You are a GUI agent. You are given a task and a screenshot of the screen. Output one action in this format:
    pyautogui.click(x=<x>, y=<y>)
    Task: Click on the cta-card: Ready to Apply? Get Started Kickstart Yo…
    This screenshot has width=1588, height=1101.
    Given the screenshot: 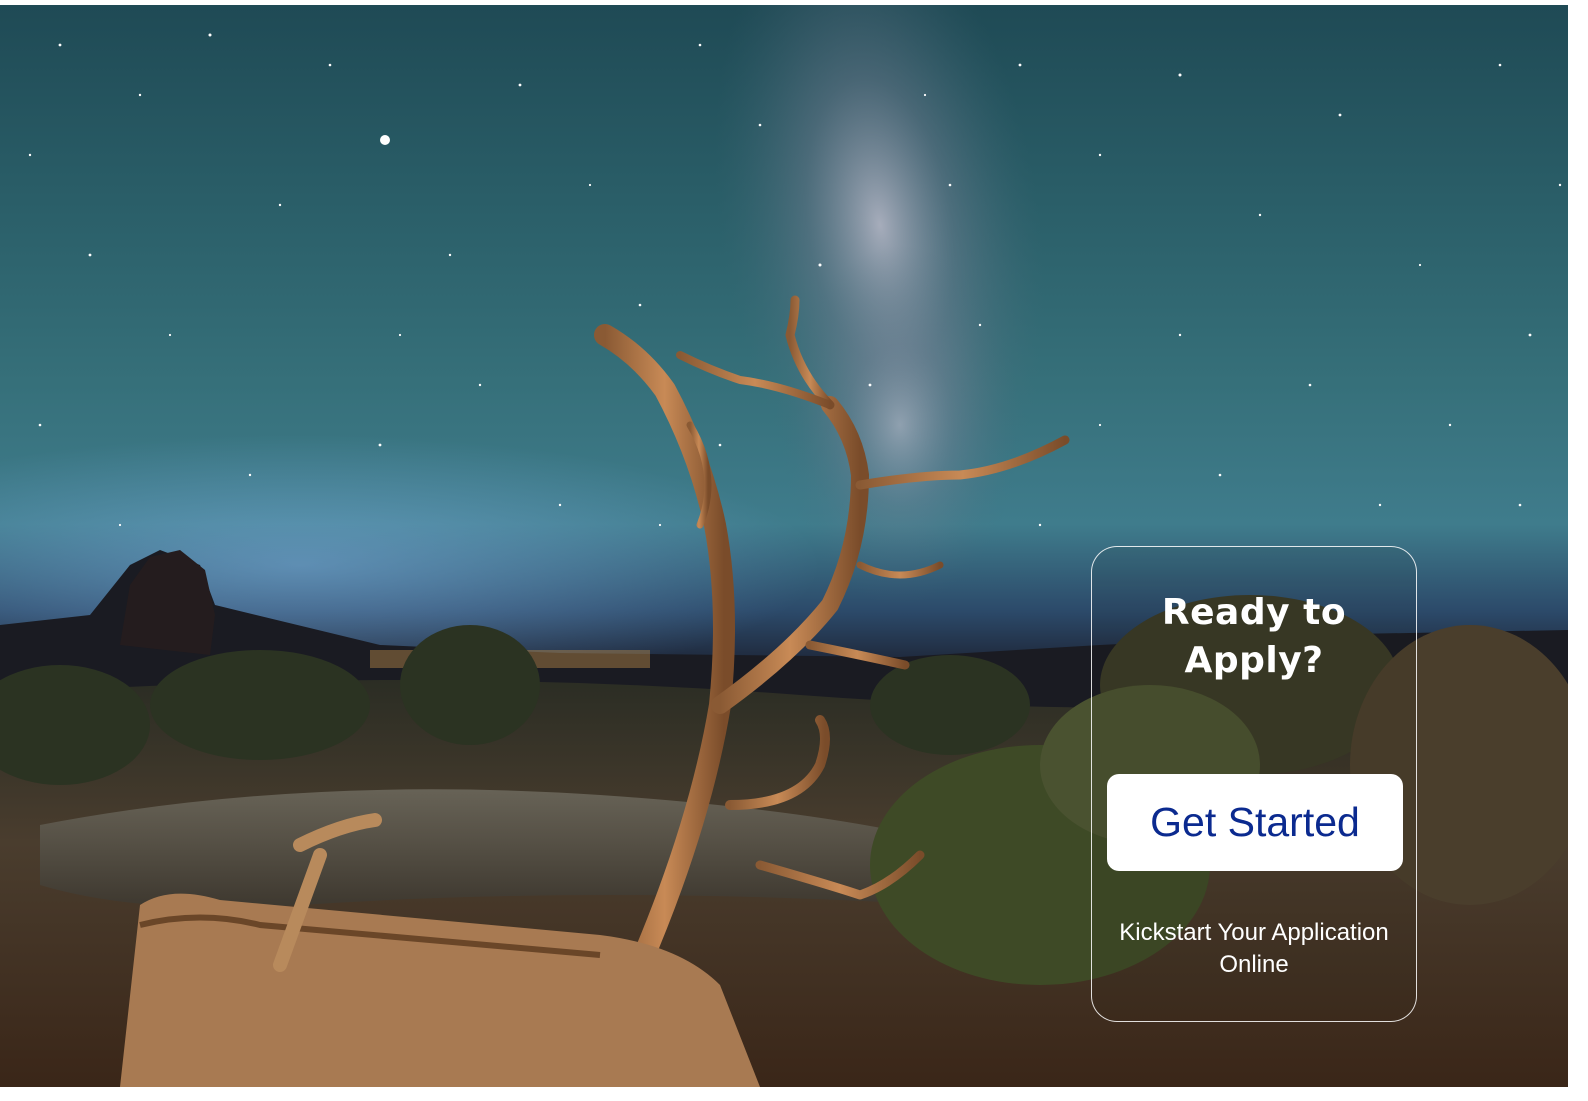 What is the action you would take?
    pyautogui.click(x=1254, y=784)
    